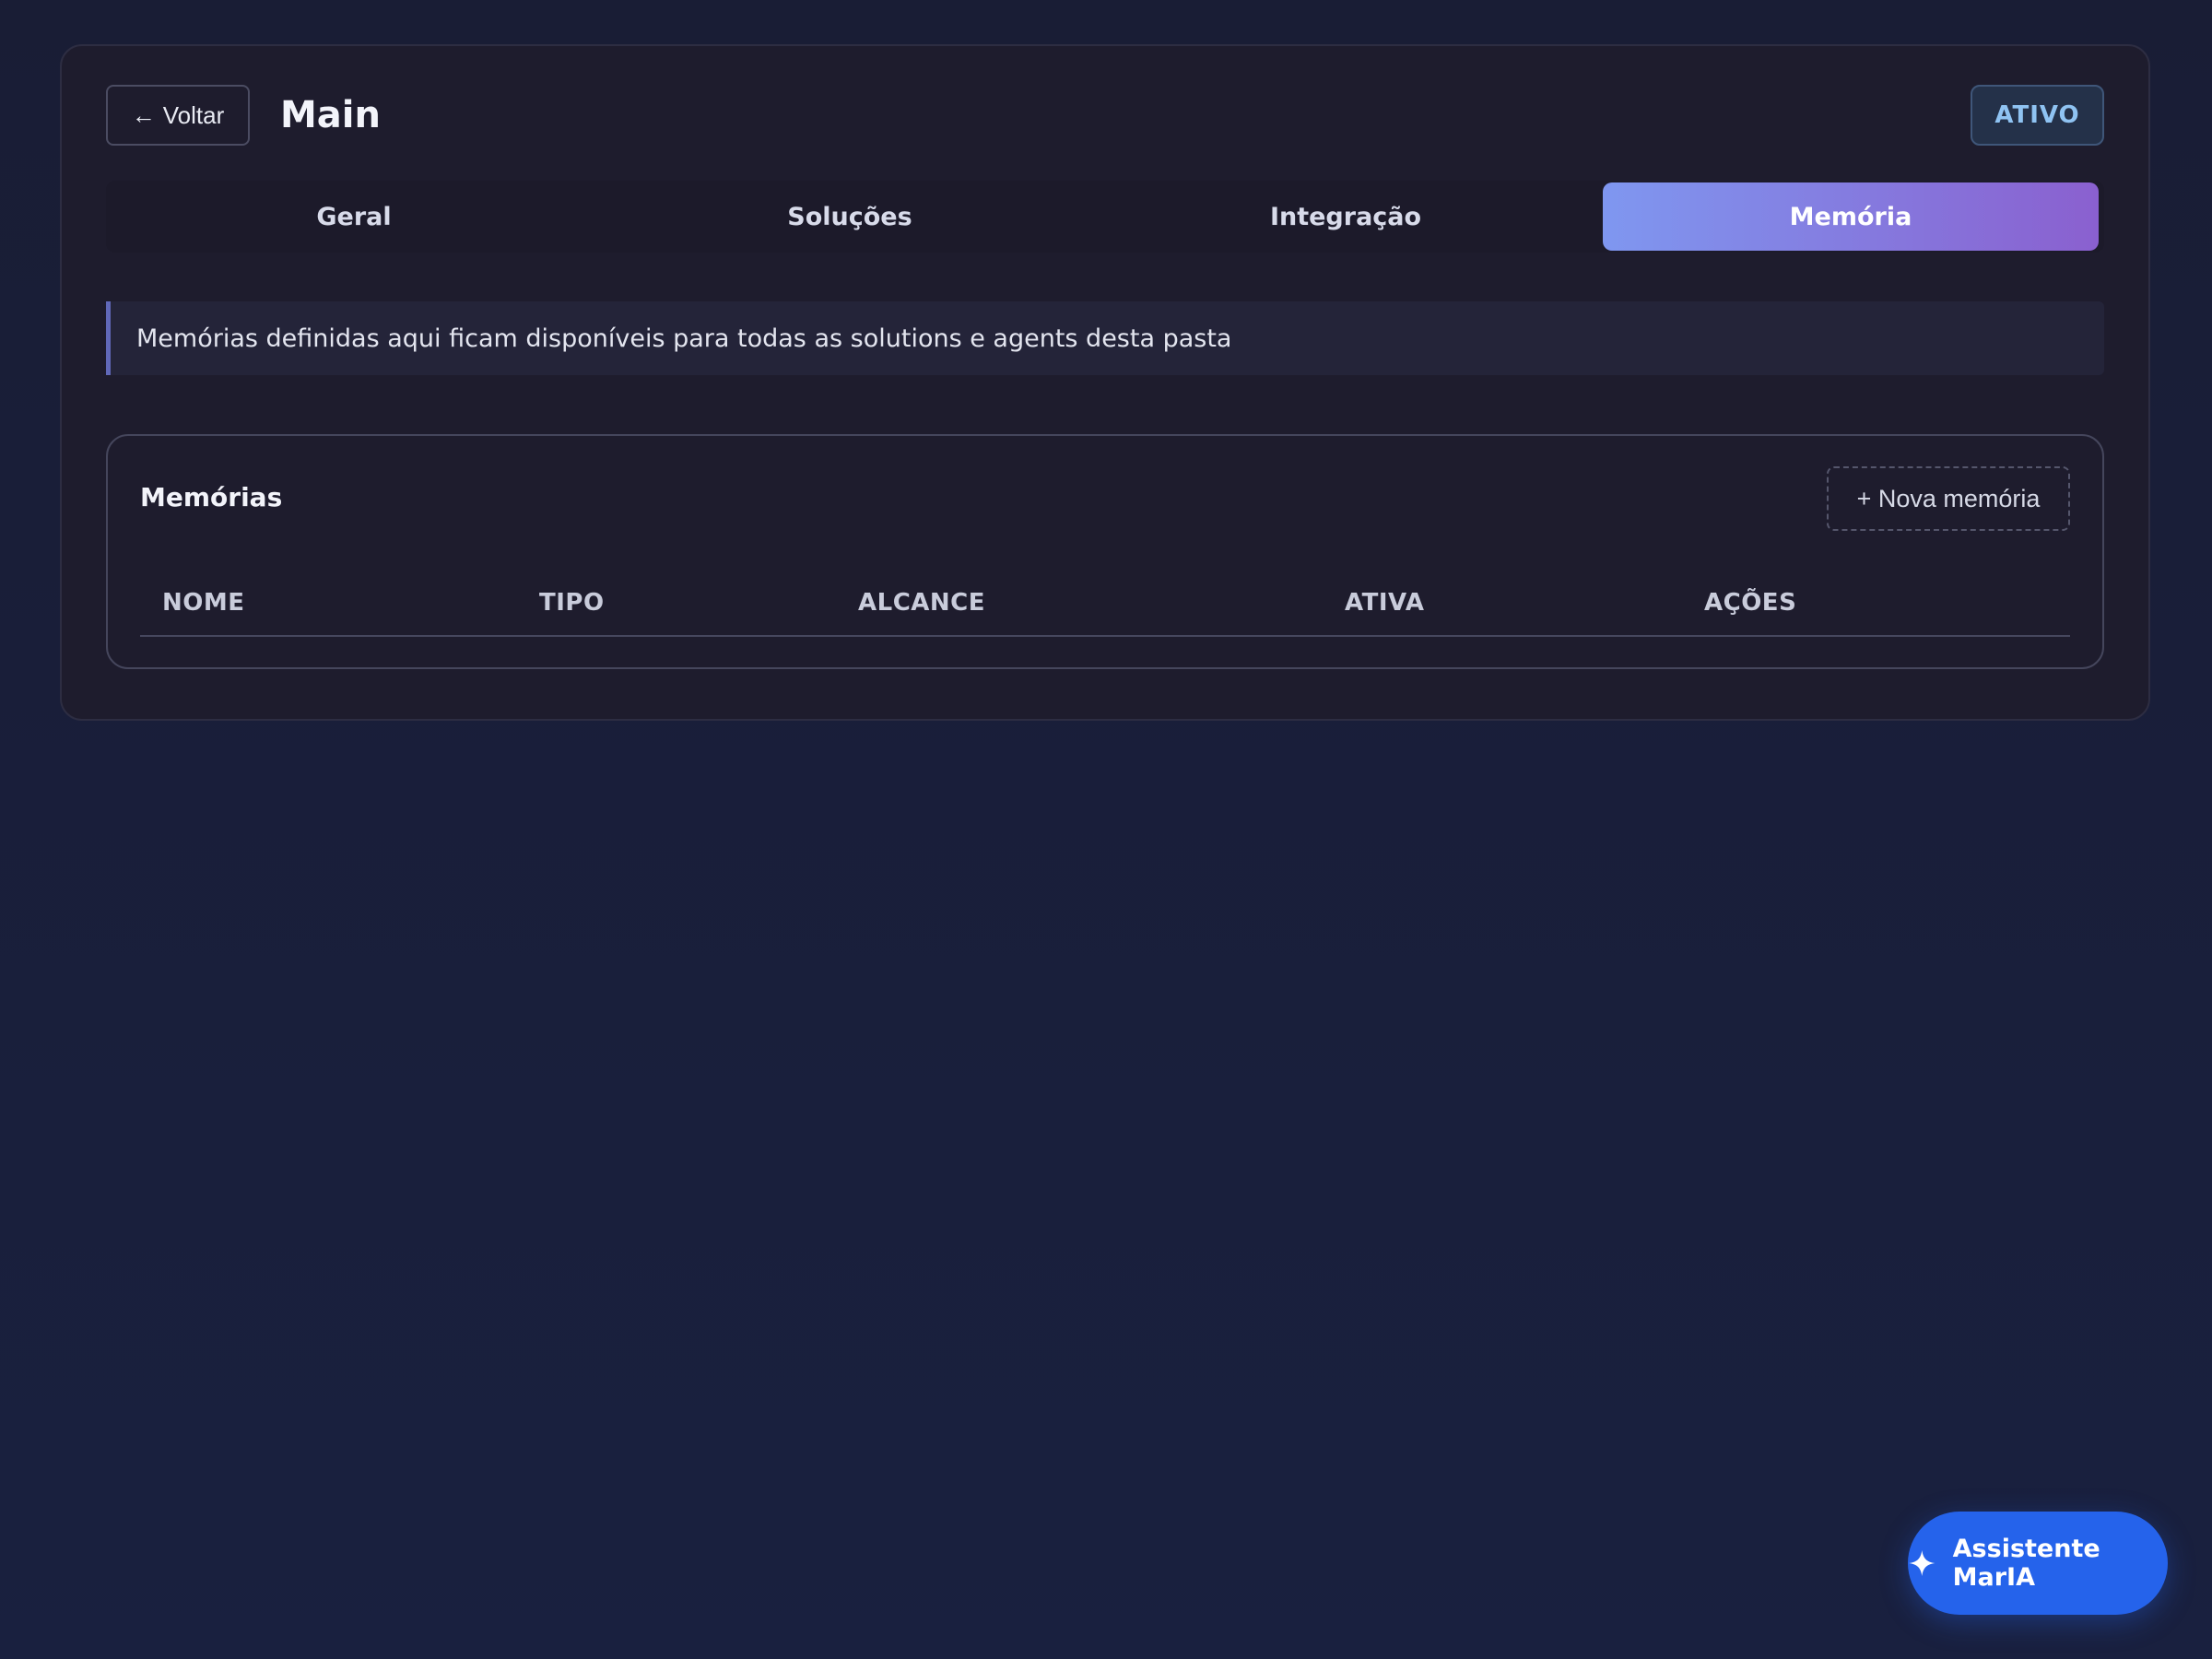  Describe the element at coordinates (203, 602) in the screenshot. I see `column-header-nome: NOME` at that location.